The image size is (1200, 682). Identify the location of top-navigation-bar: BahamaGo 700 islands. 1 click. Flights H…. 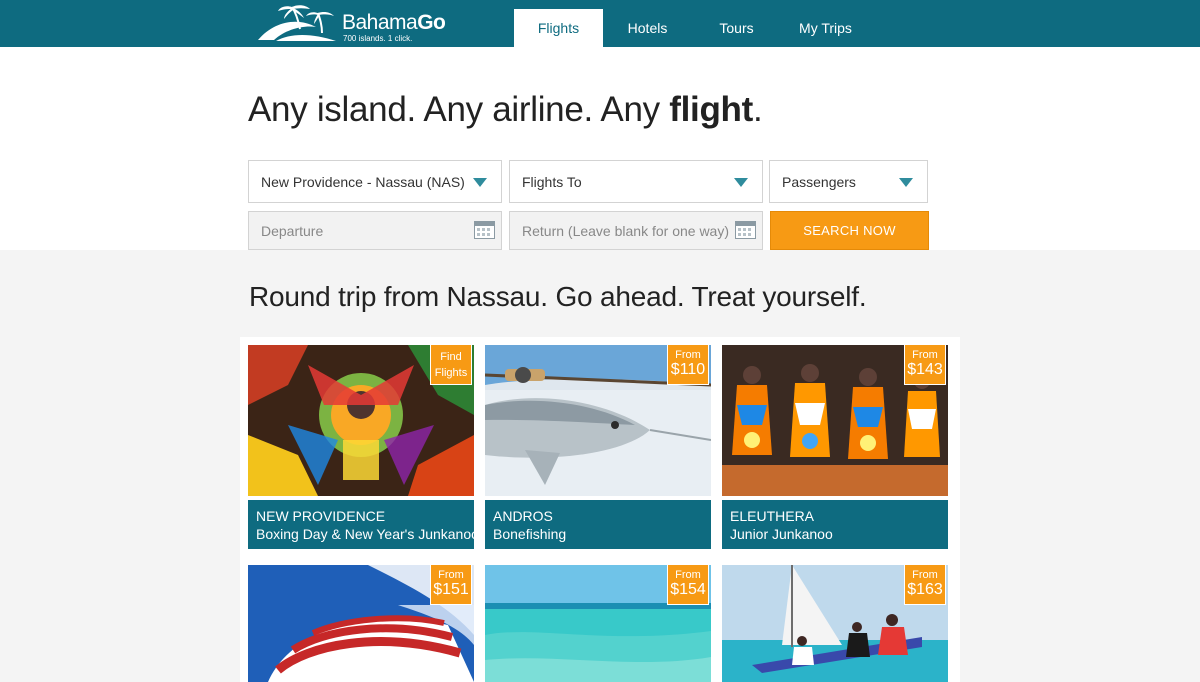
(600, 23).